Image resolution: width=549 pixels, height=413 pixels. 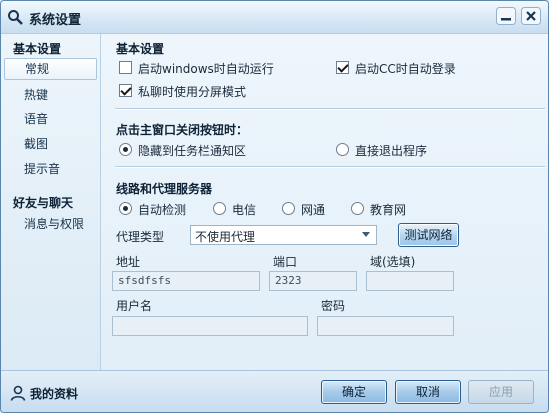 I want to click on radio-line-netcom, so click(x=288, y=208).